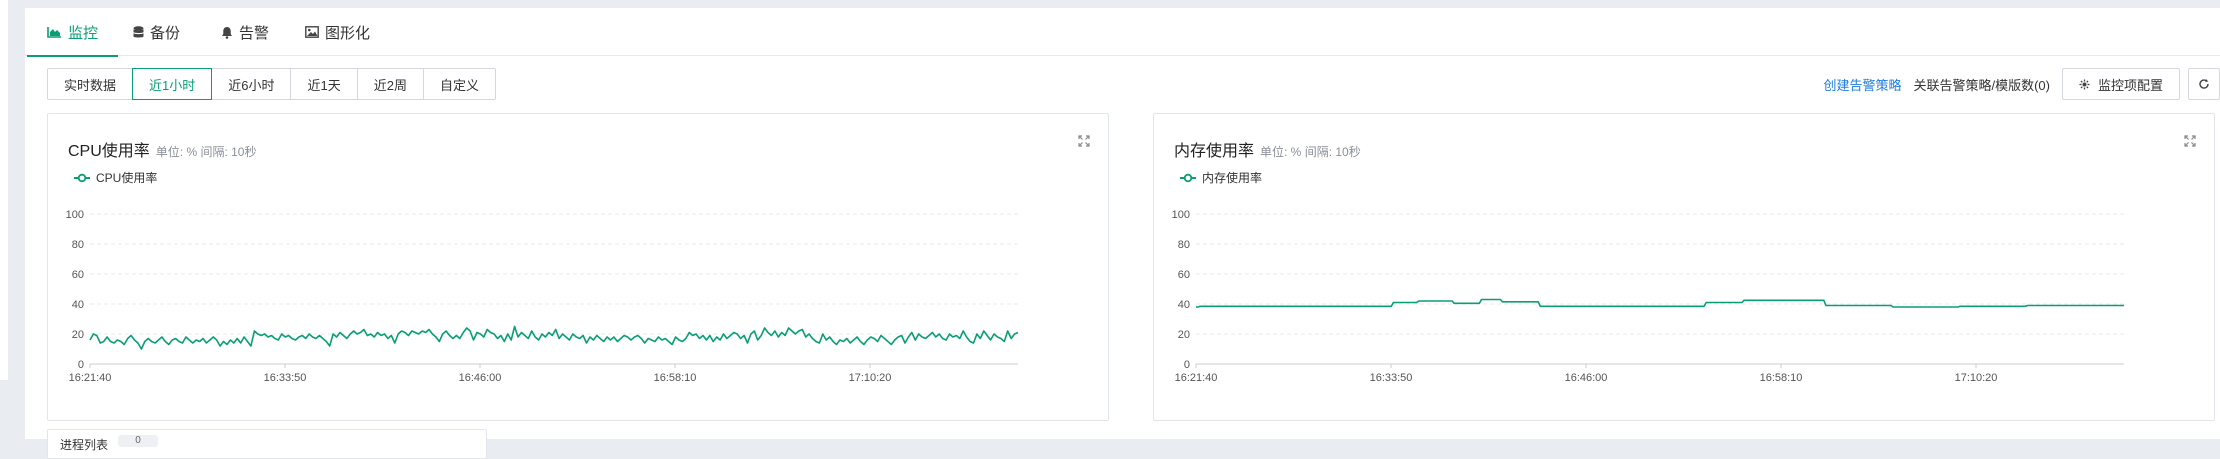  I want to click on database-icon, so click(138, 32).